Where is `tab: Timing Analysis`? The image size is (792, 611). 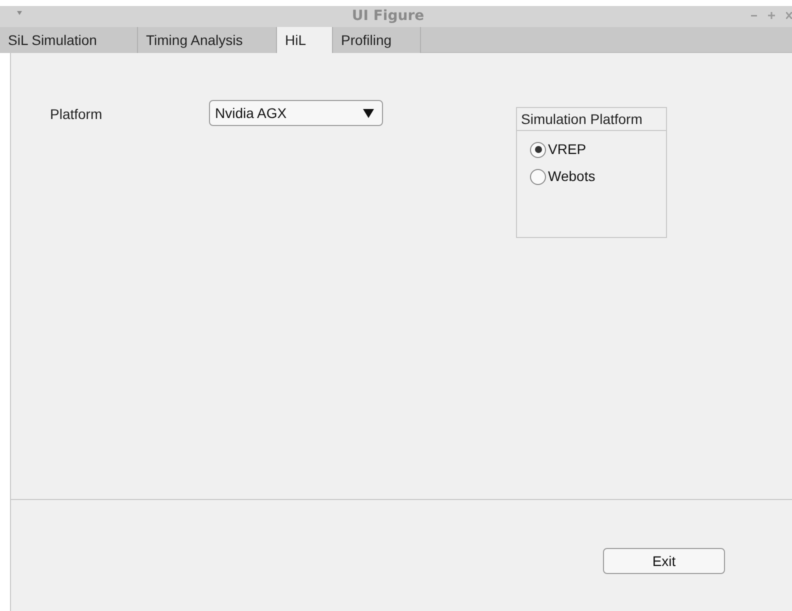 tab: Timing Analysis is located at coordinates (207, 40).